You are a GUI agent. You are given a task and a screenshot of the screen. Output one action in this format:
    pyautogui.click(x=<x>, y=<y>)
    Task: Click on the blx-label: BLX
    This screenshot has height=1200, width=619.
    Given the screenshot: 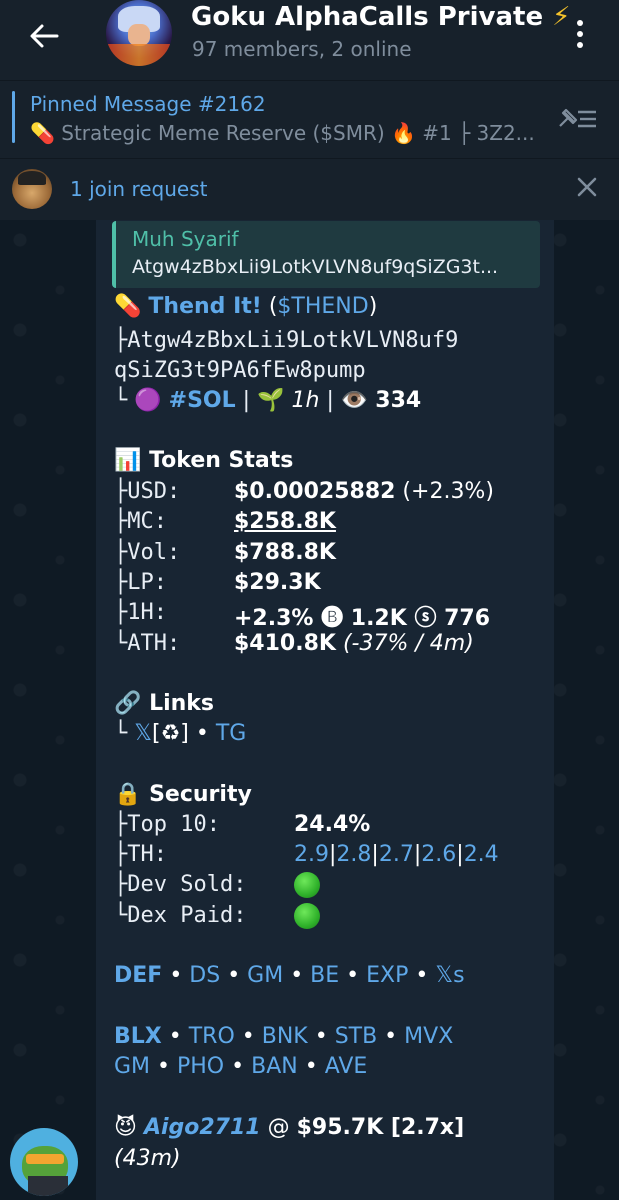 What is the action you would take?
    pyautogui.click(x=138, y=1036)
    